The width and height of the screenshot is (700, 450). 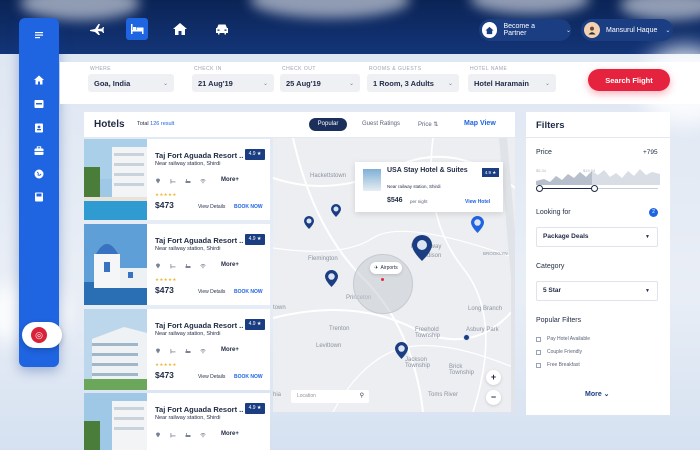 What do you see at coordinates (632, 30) in the screenshot?
I see `user-name: Mansurul Haque` at bounding box center [632, 30].